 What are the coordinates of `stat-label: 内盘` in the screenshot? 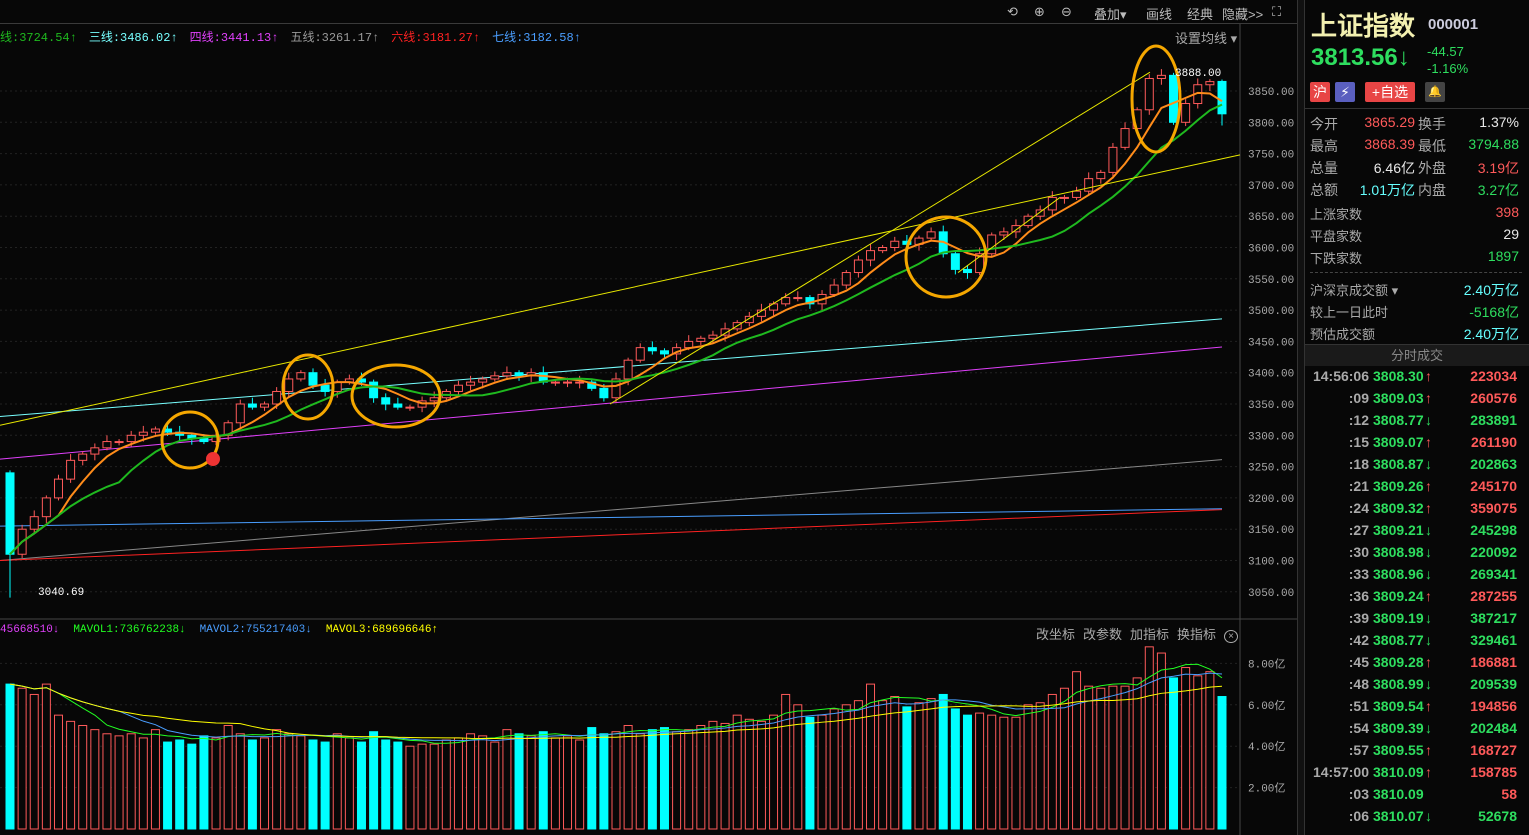 It's located at (1432, 190).